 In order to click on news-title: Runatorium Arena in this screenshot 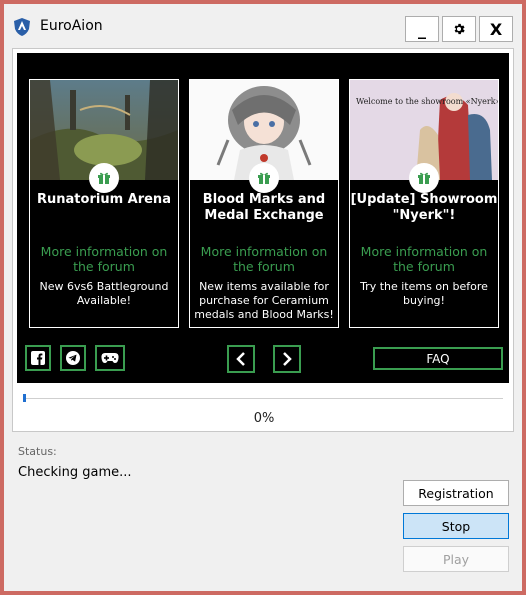, I will do `click(104, 199)`.